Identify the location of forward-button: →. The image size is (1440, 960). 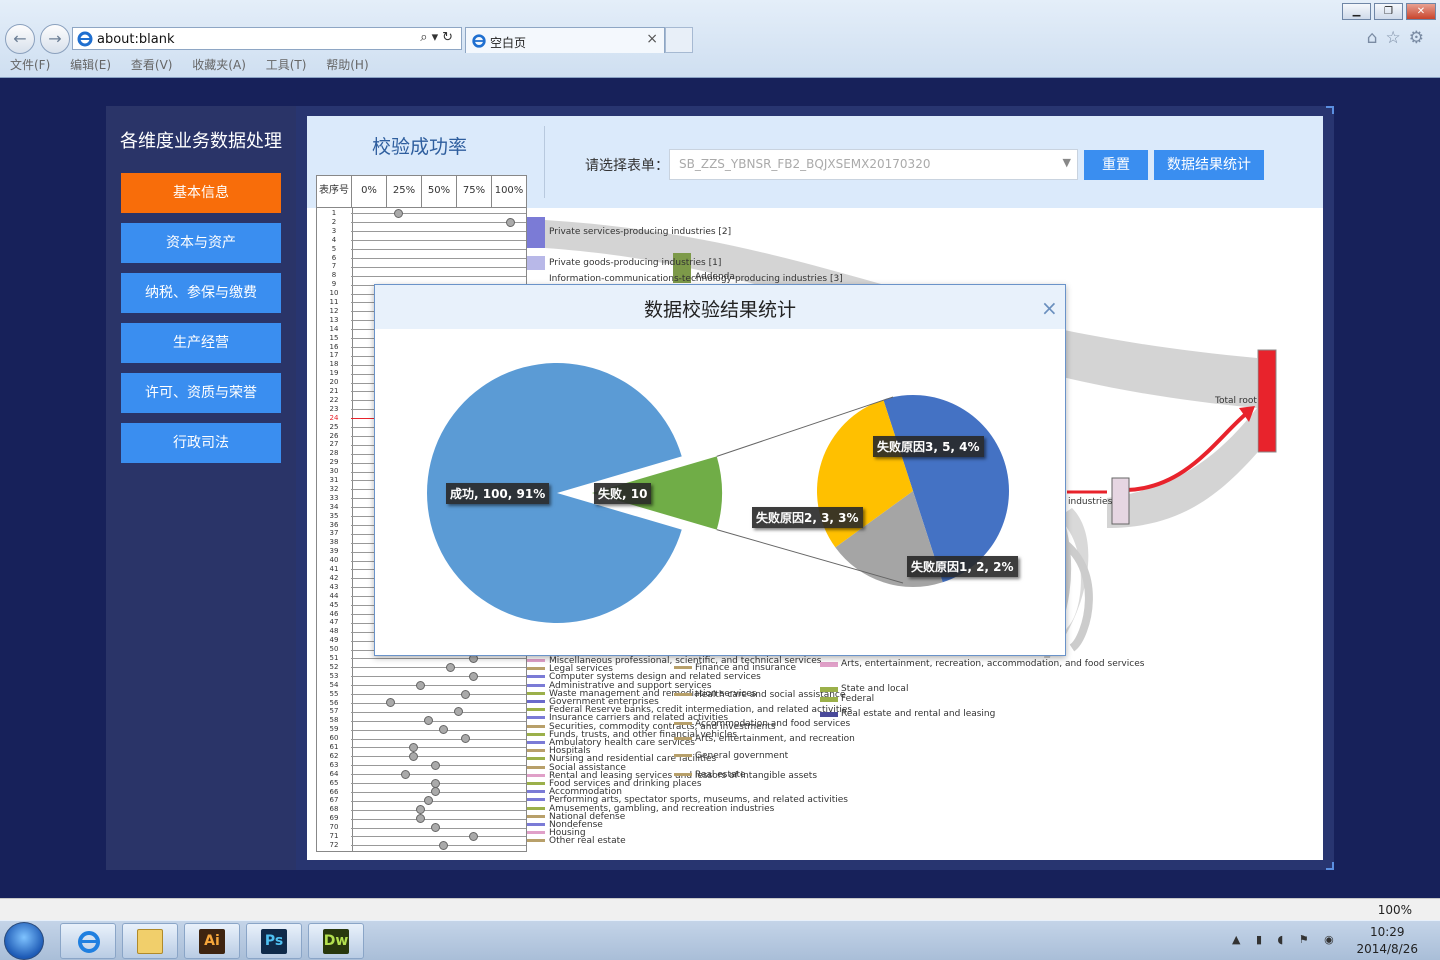
(55, 39).